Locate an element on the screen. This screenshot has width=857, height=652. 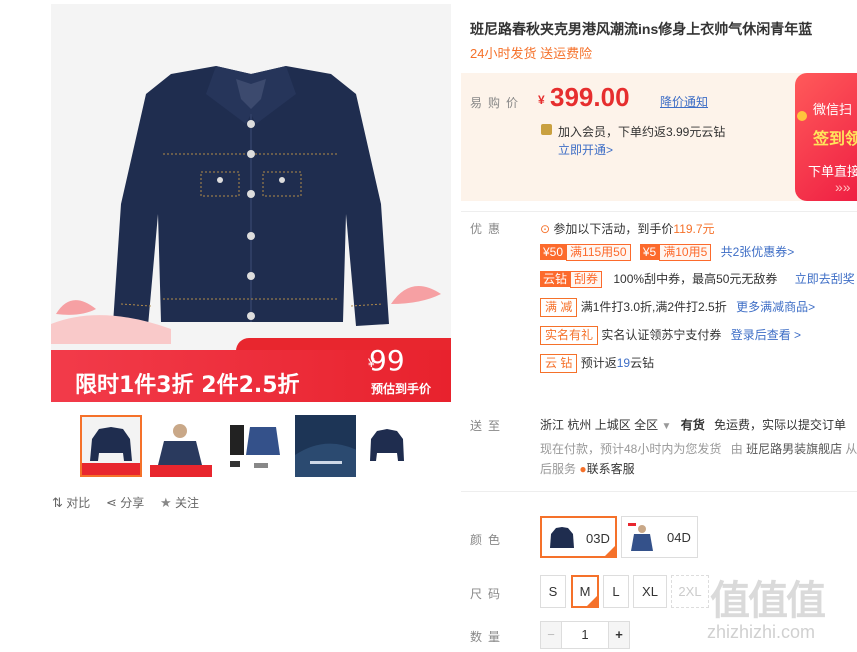
follow-action: ★ 关注 is located at coordinates (179, 502).